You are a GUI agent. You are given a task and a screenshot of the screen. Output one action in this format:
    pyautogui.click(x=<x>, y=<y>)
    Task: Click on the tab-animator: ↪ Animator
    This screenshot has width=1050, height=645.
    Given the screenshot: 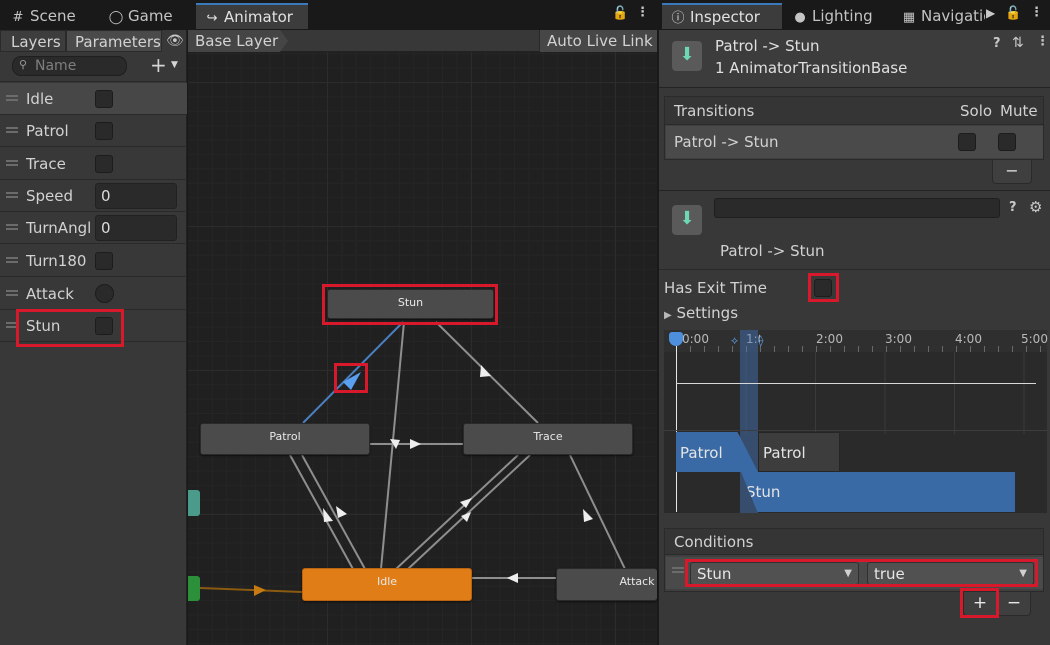 What is the action you would take?
    pyautogui.click(x=252, y=16)
    